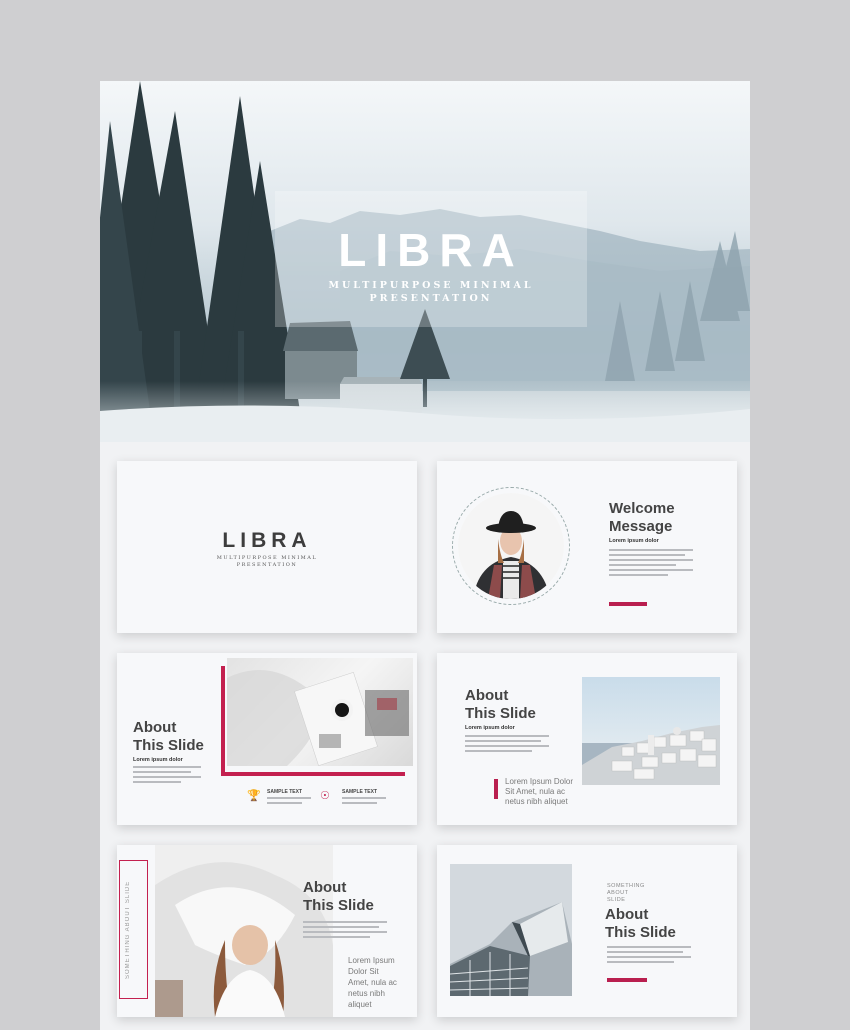 The height and width of the screenshot is (1030, 850). Describe the element at coordinates (496, 789) in the screenshot. I see `accent-vertical-bar` at that location.